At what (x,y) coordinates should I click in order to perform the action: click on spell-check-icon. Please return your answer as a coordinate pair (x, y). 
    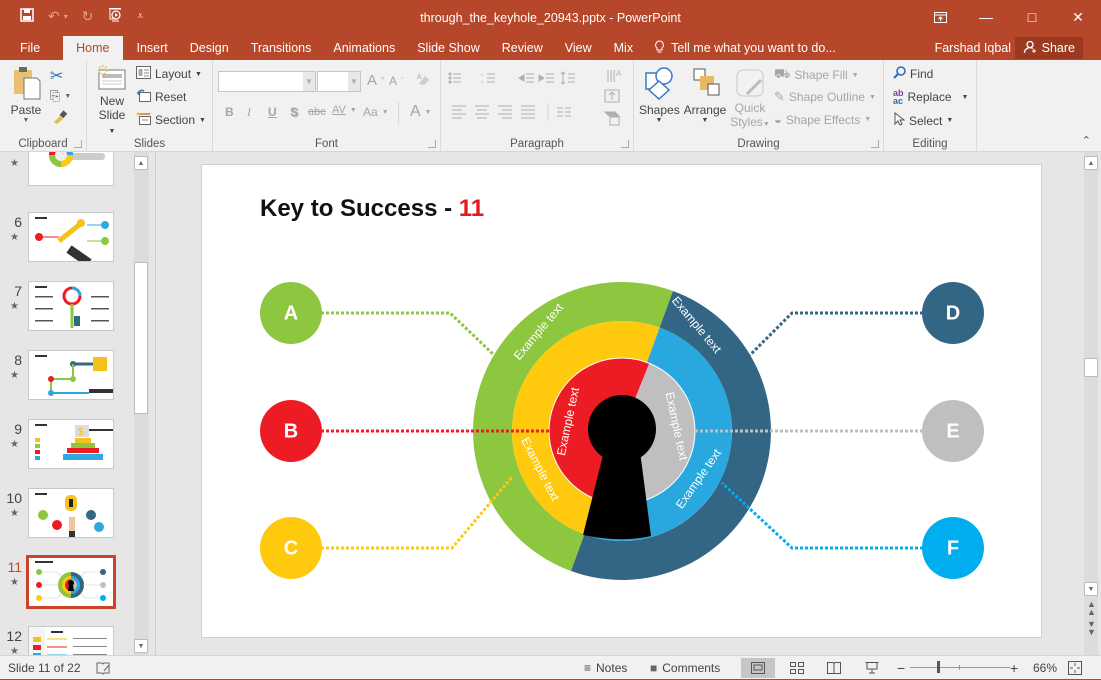
    Looking at the image, I should click on (103, 668).